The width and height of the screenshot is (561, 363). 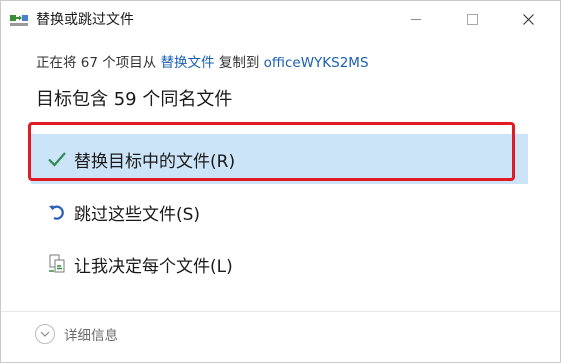 What do you see at coordinates (91, 336) in the screenshot?
I see `more-details-label: 详细信息` at bounding box center [91, 336].